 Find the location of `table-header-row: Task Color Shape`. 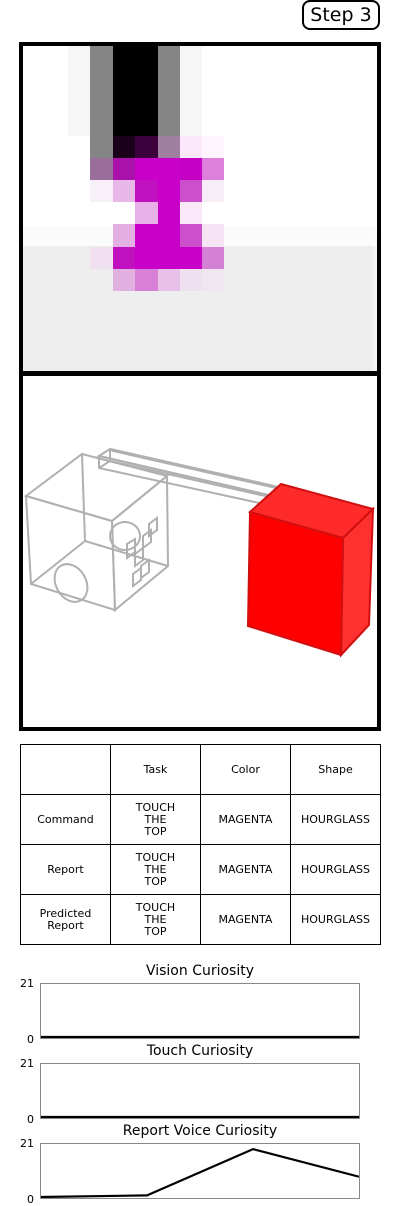

table-header-row: Task Color Shape is located at coordinates (200, 769).